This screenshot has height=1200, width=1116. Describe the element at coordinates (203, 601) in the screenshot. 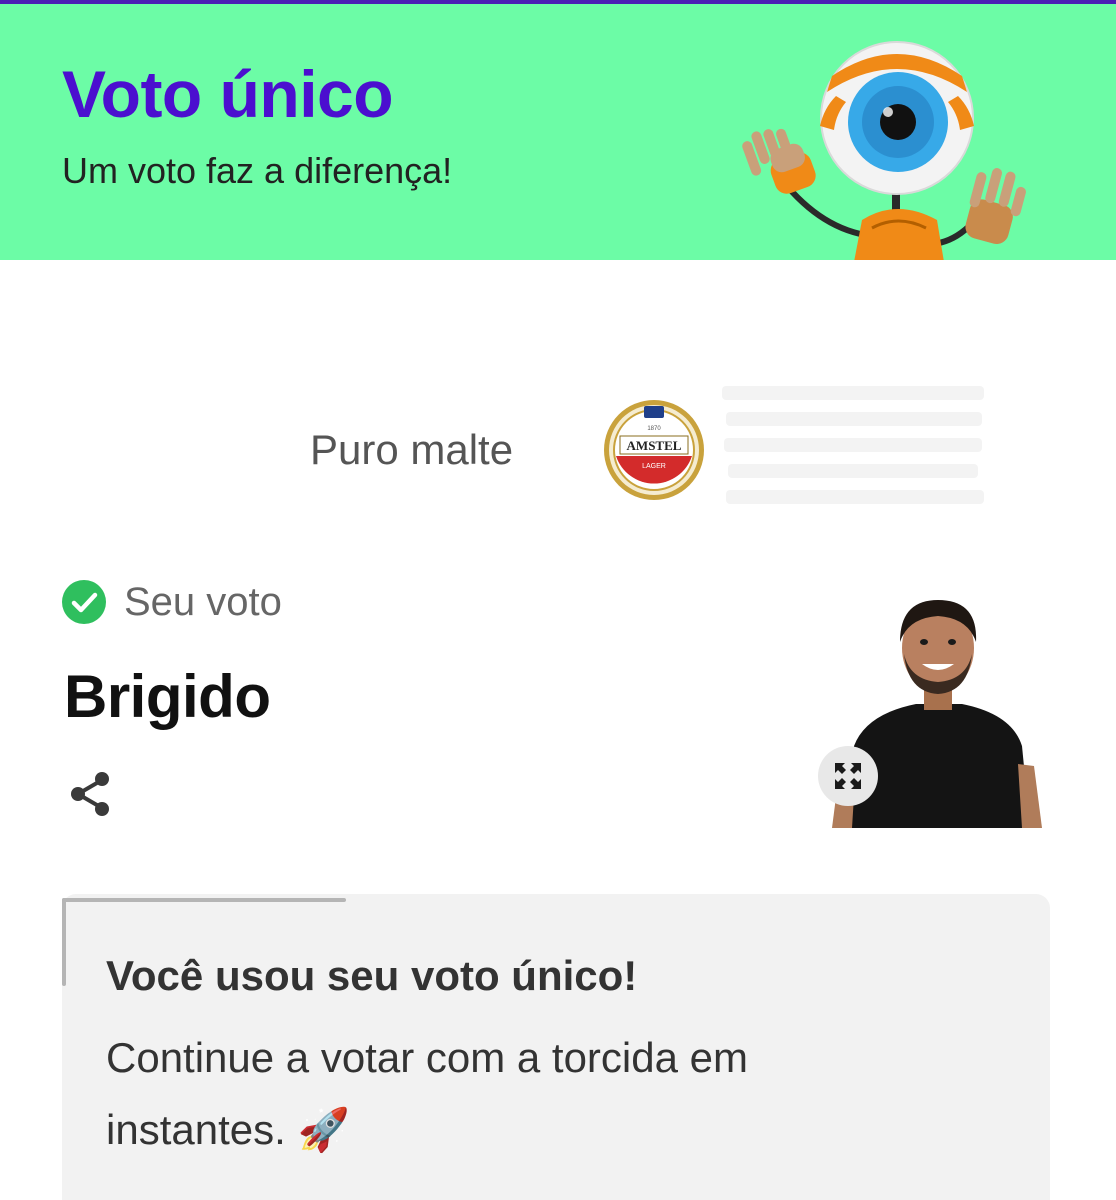

I see `vote-label: Seu voto` at that location.